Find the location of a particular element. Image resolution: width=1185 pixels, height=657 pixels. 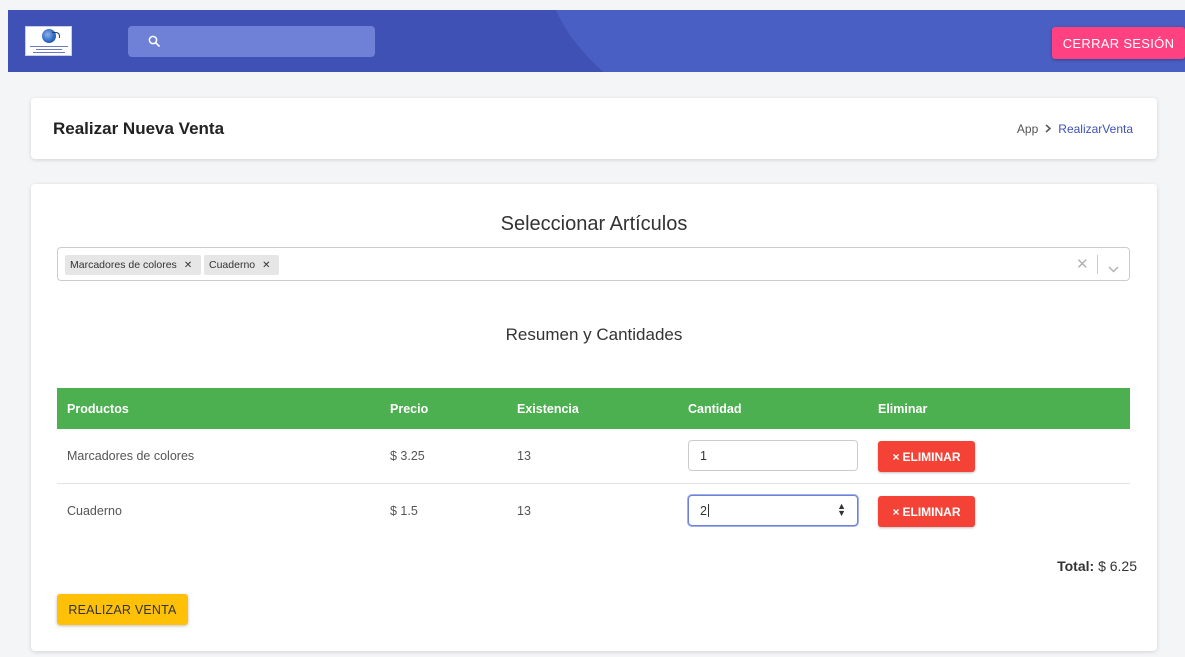

globe-icon is located at coordinates (51, 36).